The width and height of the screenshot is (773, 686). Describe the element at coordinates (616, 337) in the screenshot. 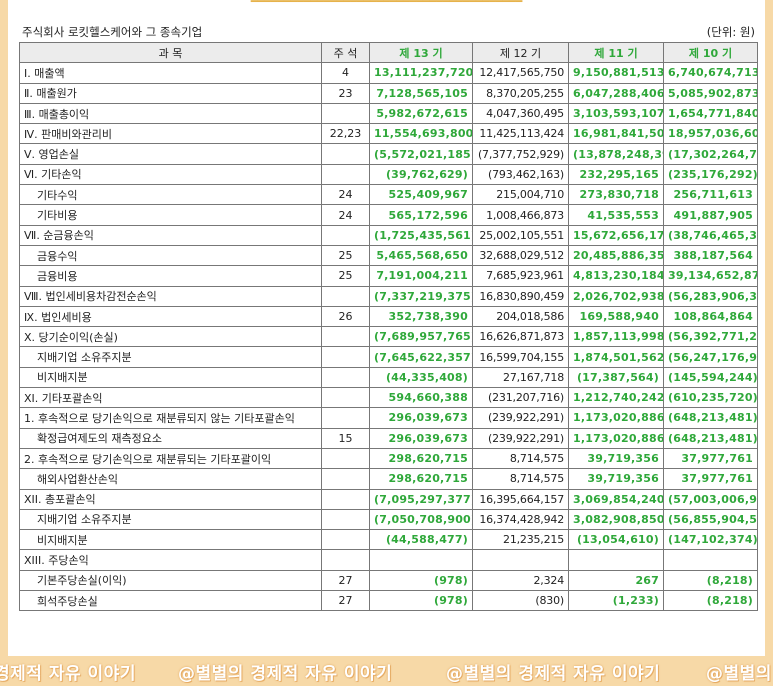

I see `row-value: 1,857,113,998` at that location.